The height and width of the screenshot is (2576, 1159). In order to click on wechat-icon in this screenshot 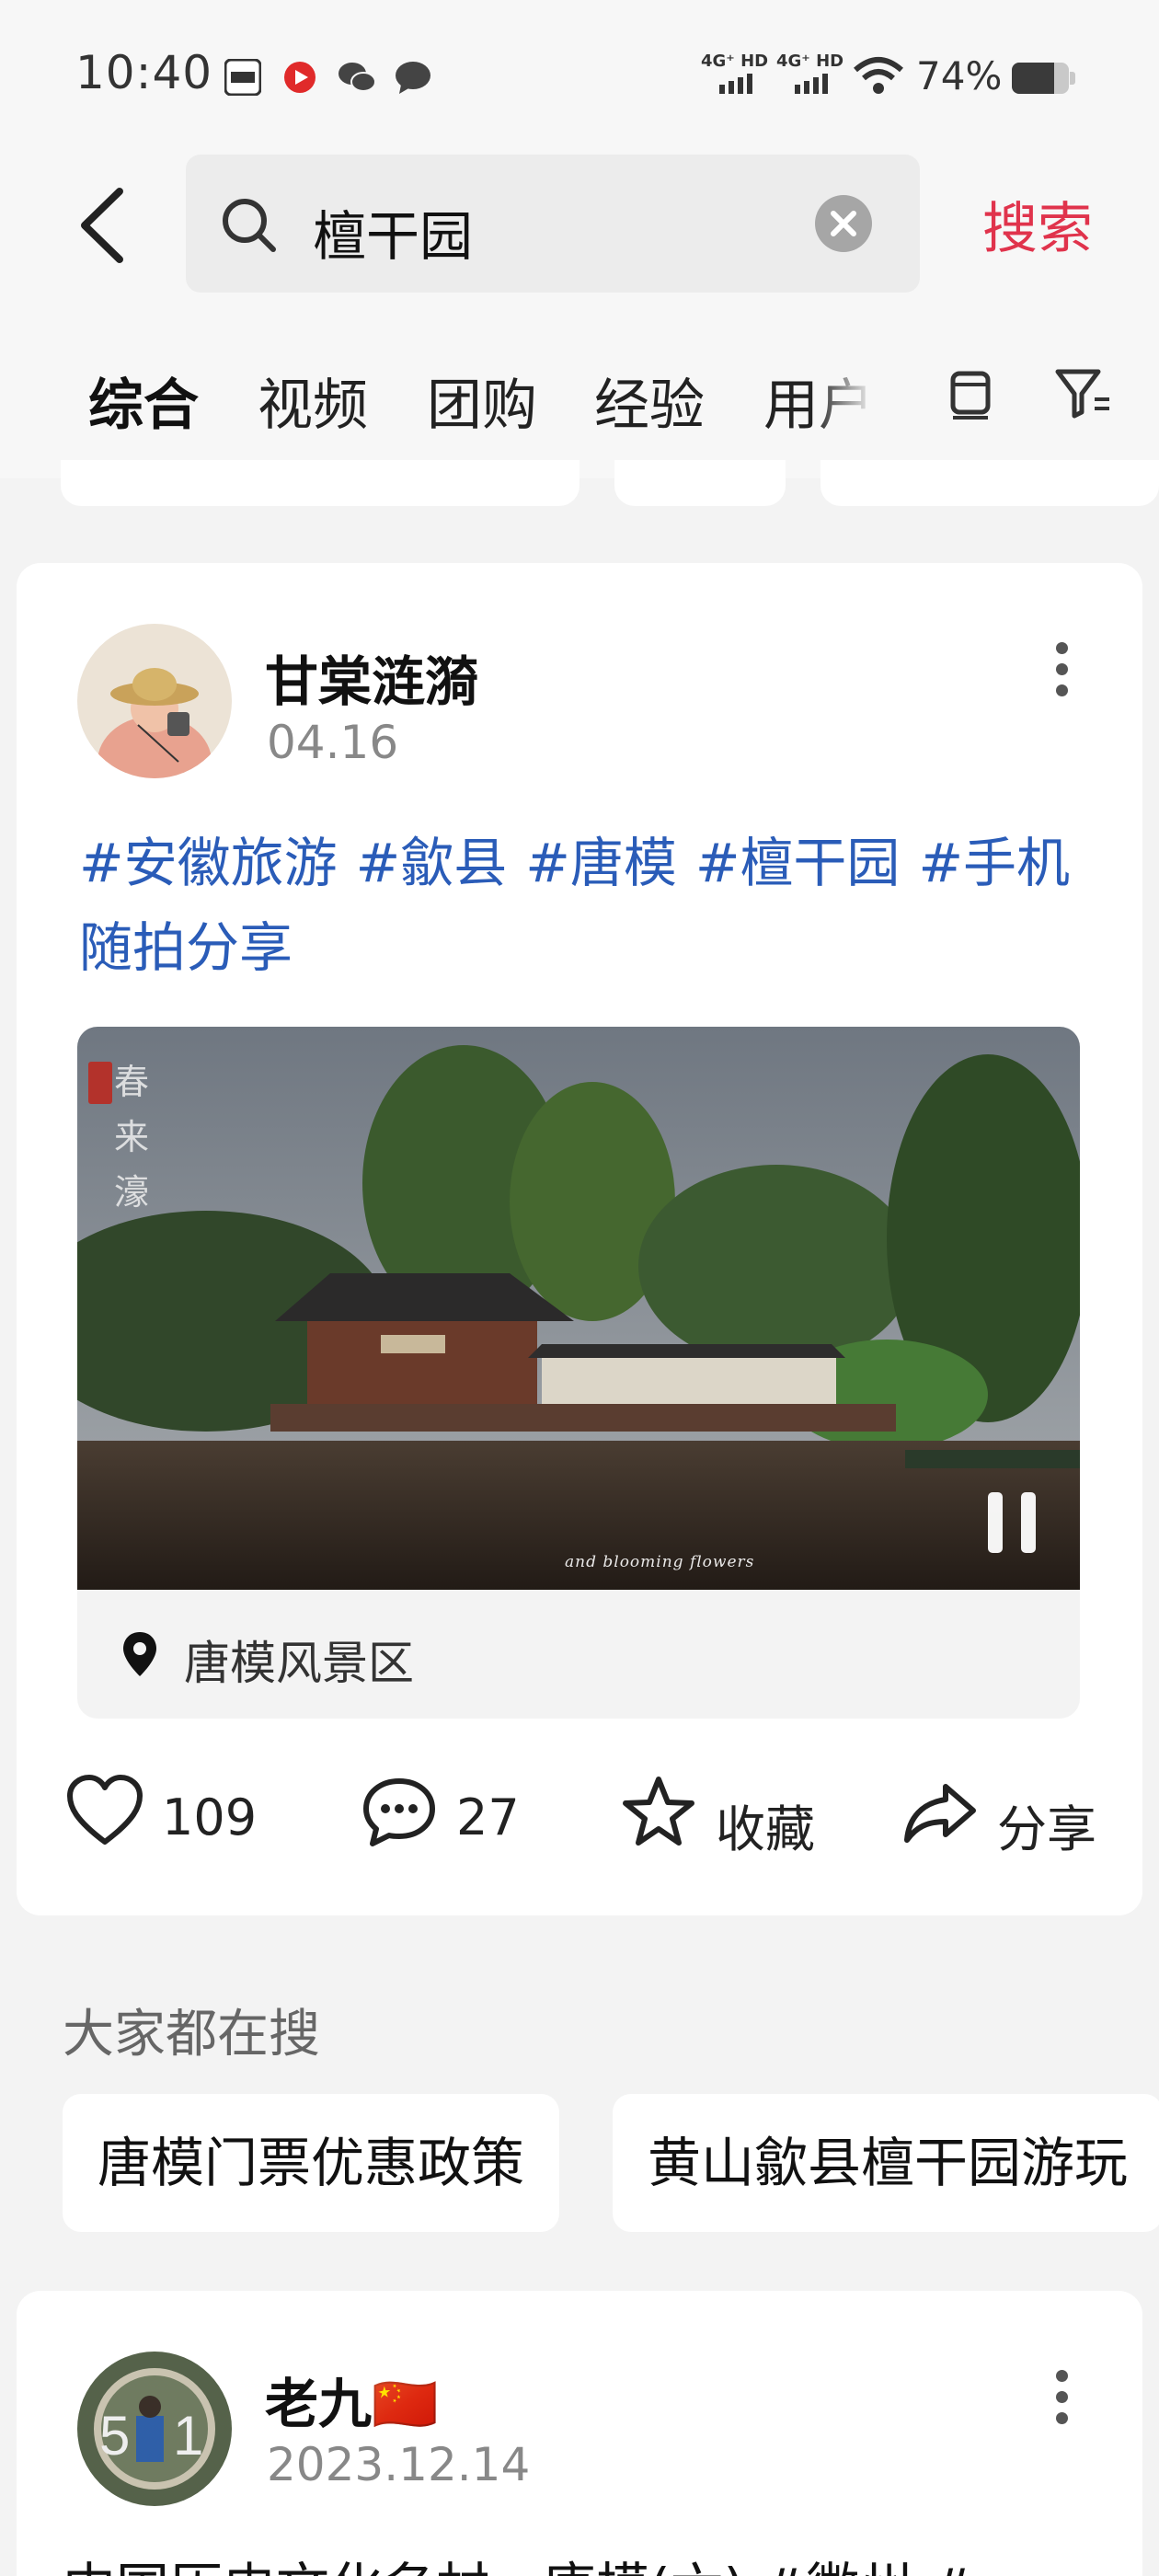, I will do `click(357, 77)`.